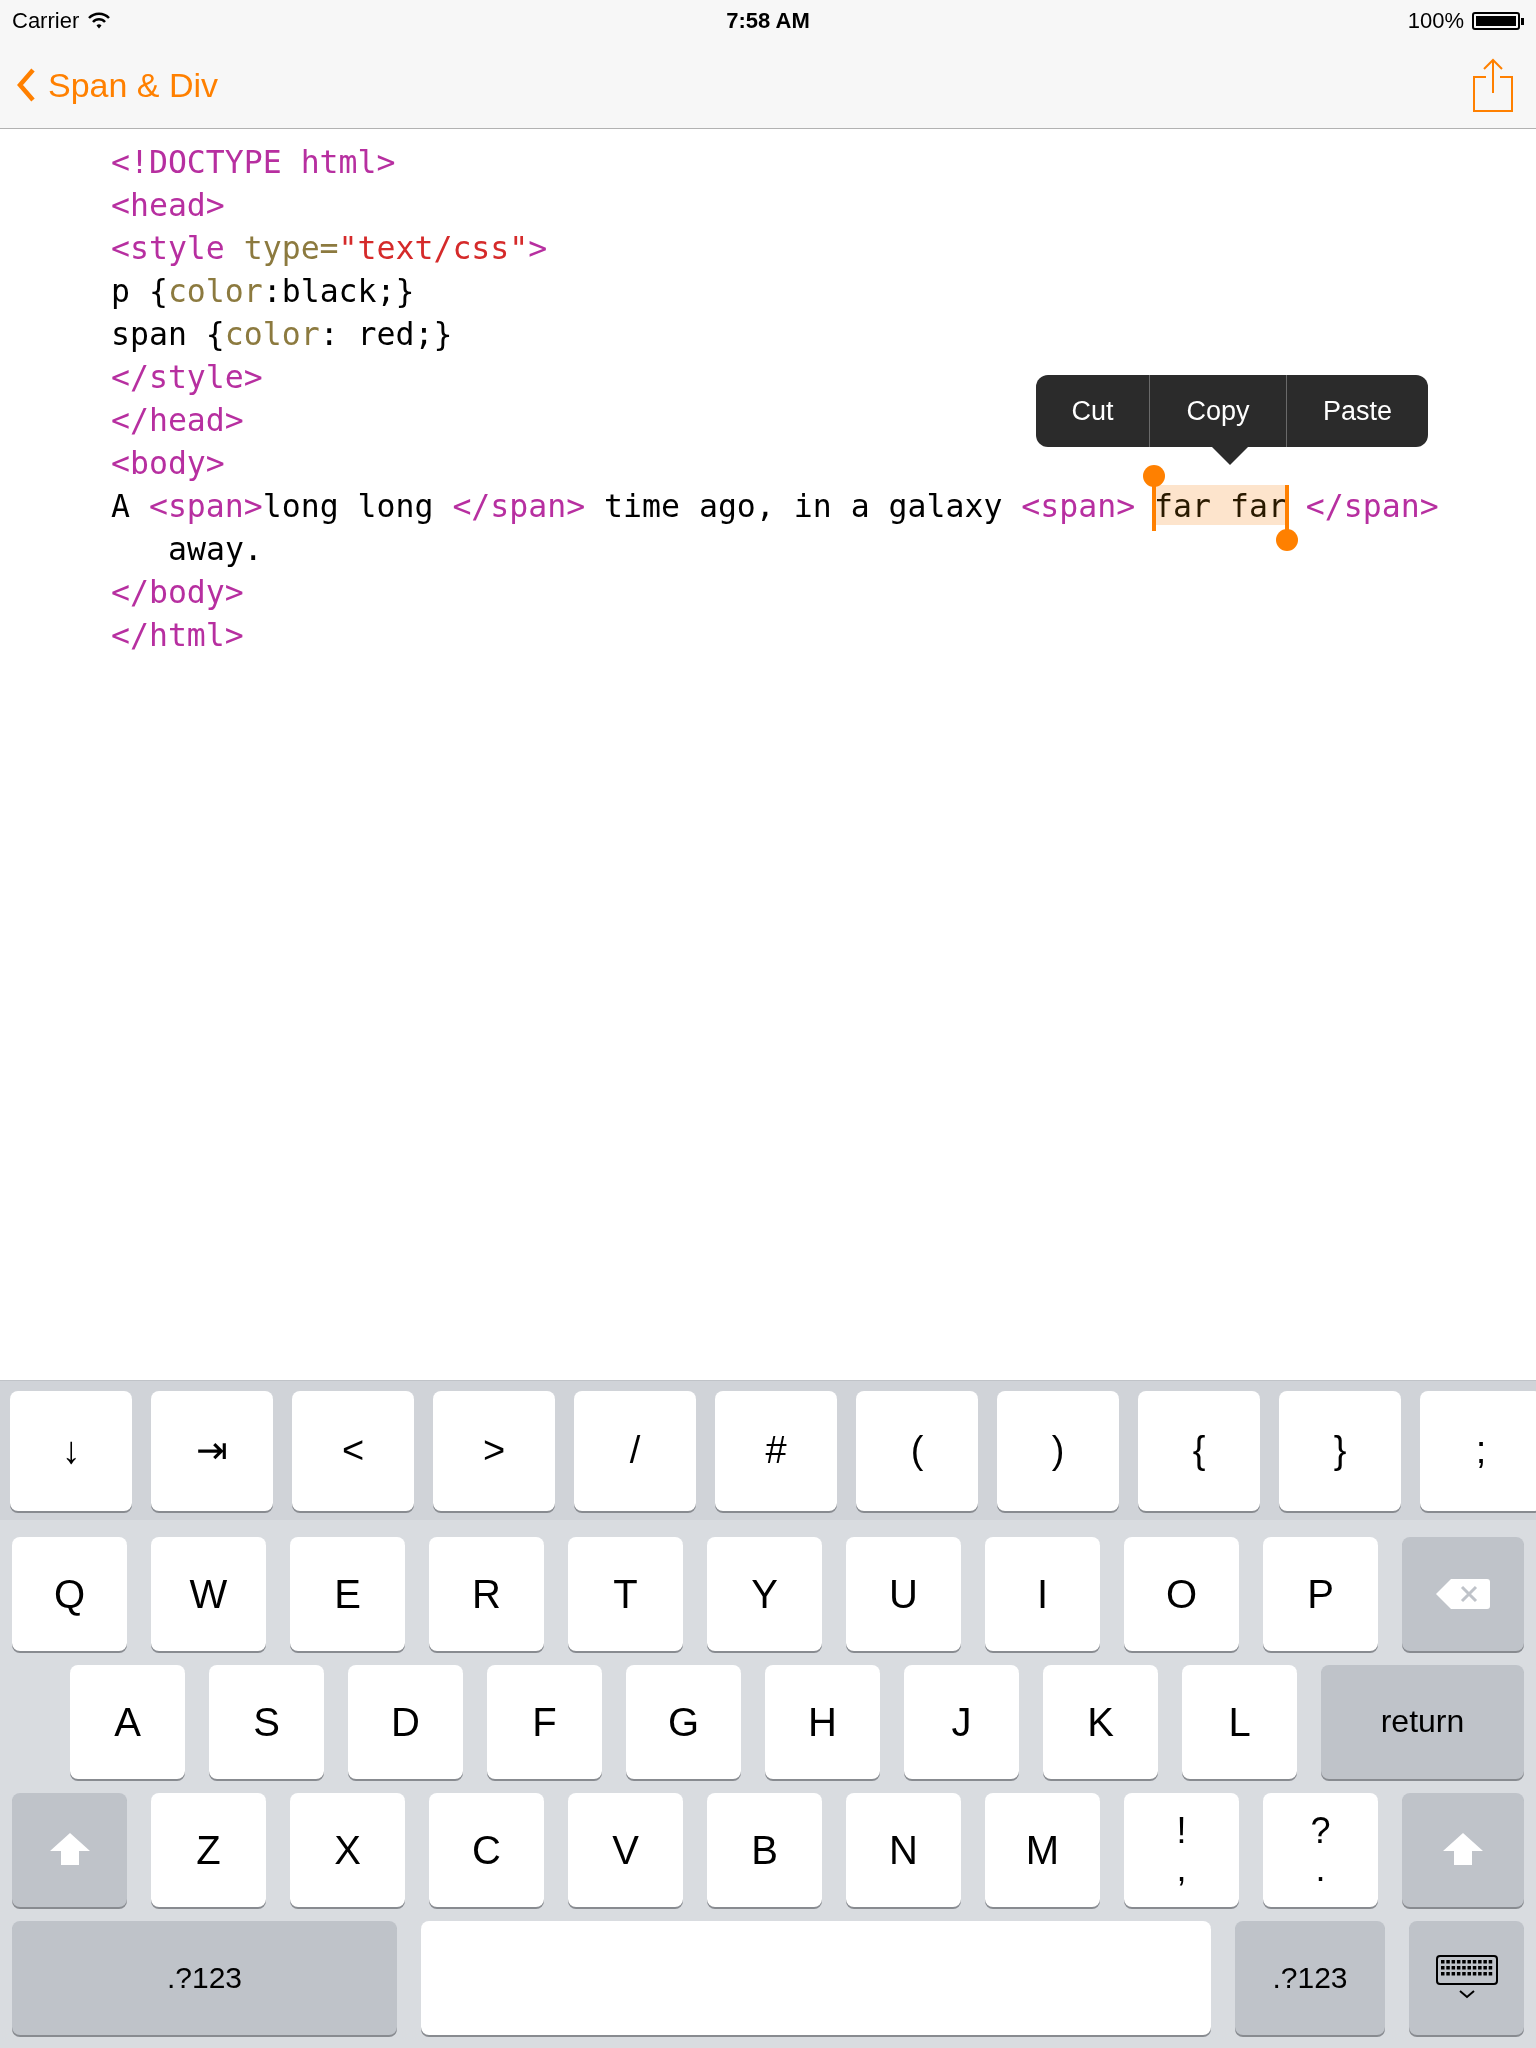 The width and height of the screenshot is (1536, 2048). What do you see at coordinates (168, 463) in the screenshot?
I see `code-tag: <body>` at bounding box center [168, 463].